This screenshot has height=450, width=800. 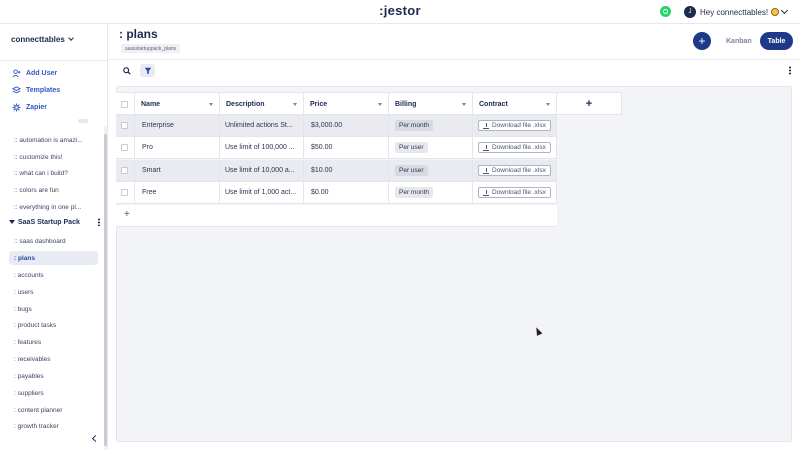 I want to click on column-header-name: Name, so click(x=177, y=104).